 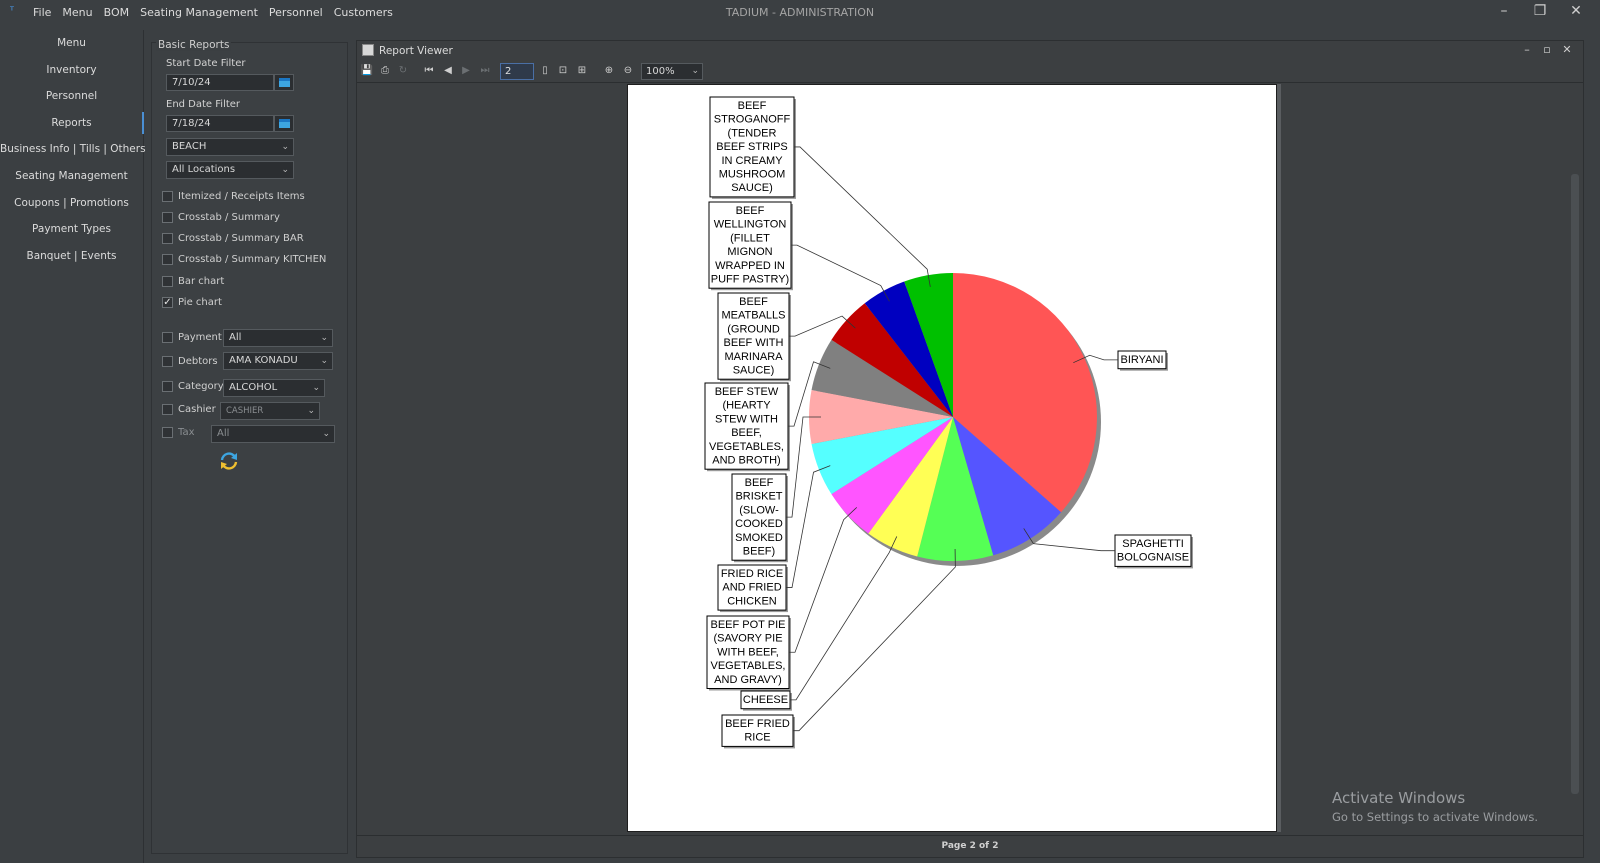 What do you see at coordinates (628, 71) in the screenshot?
I see `zoom-out-icon: ⊖` at bounding box center [628, 71].